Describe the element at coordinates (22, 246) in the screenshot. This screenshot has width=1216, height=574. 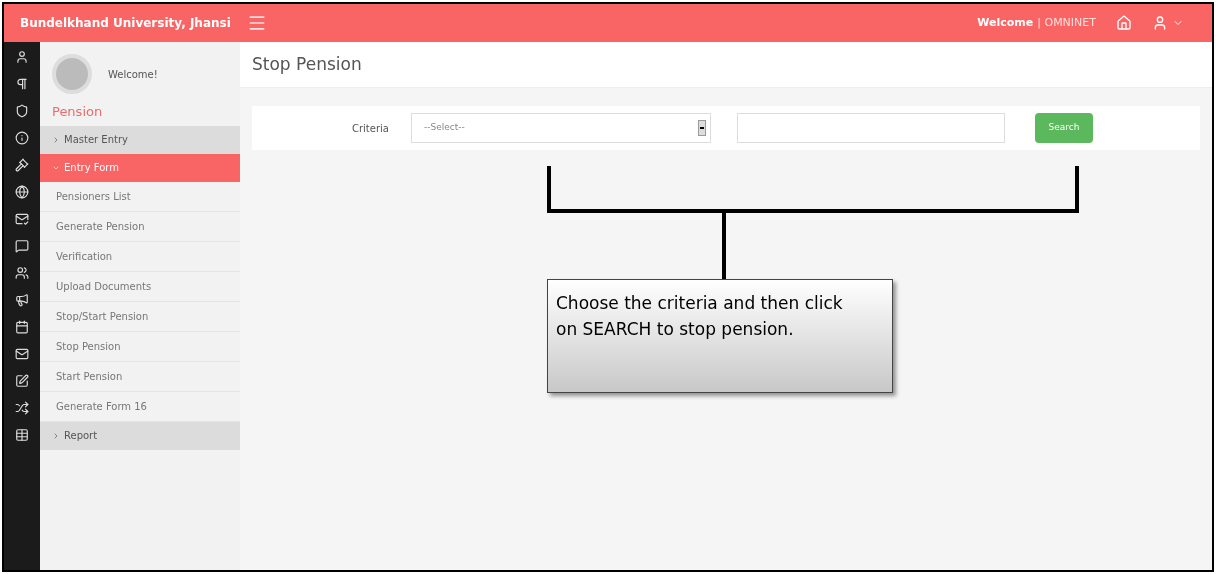
I see `chat-icon` at that location.